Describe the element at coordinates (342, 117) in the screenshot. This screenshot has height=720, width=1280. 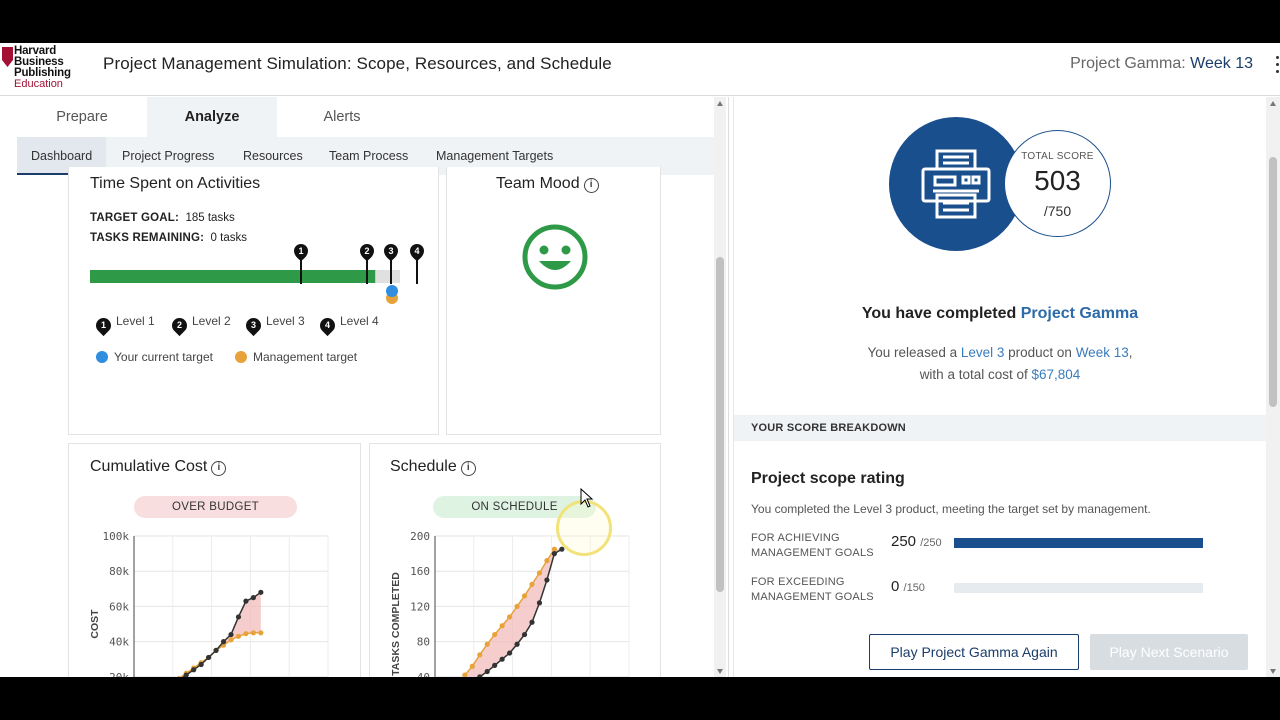
I see `tab-alerts: Alerts` at that location.